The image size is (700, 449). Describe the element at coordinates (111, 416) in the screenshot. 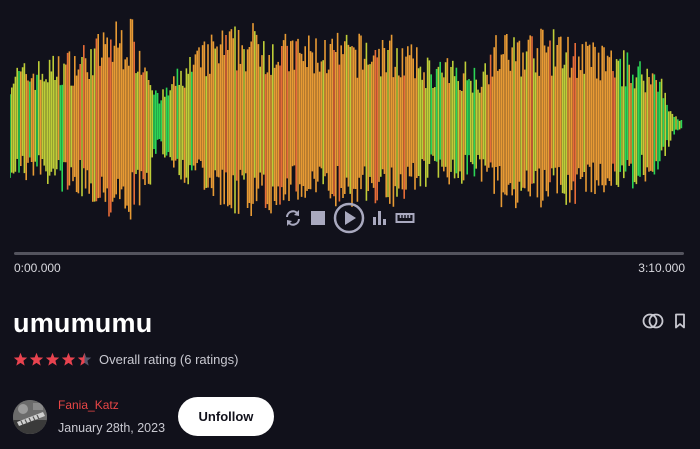

I see `author-info: Fania_Katz January 28th, 2023` at that location.